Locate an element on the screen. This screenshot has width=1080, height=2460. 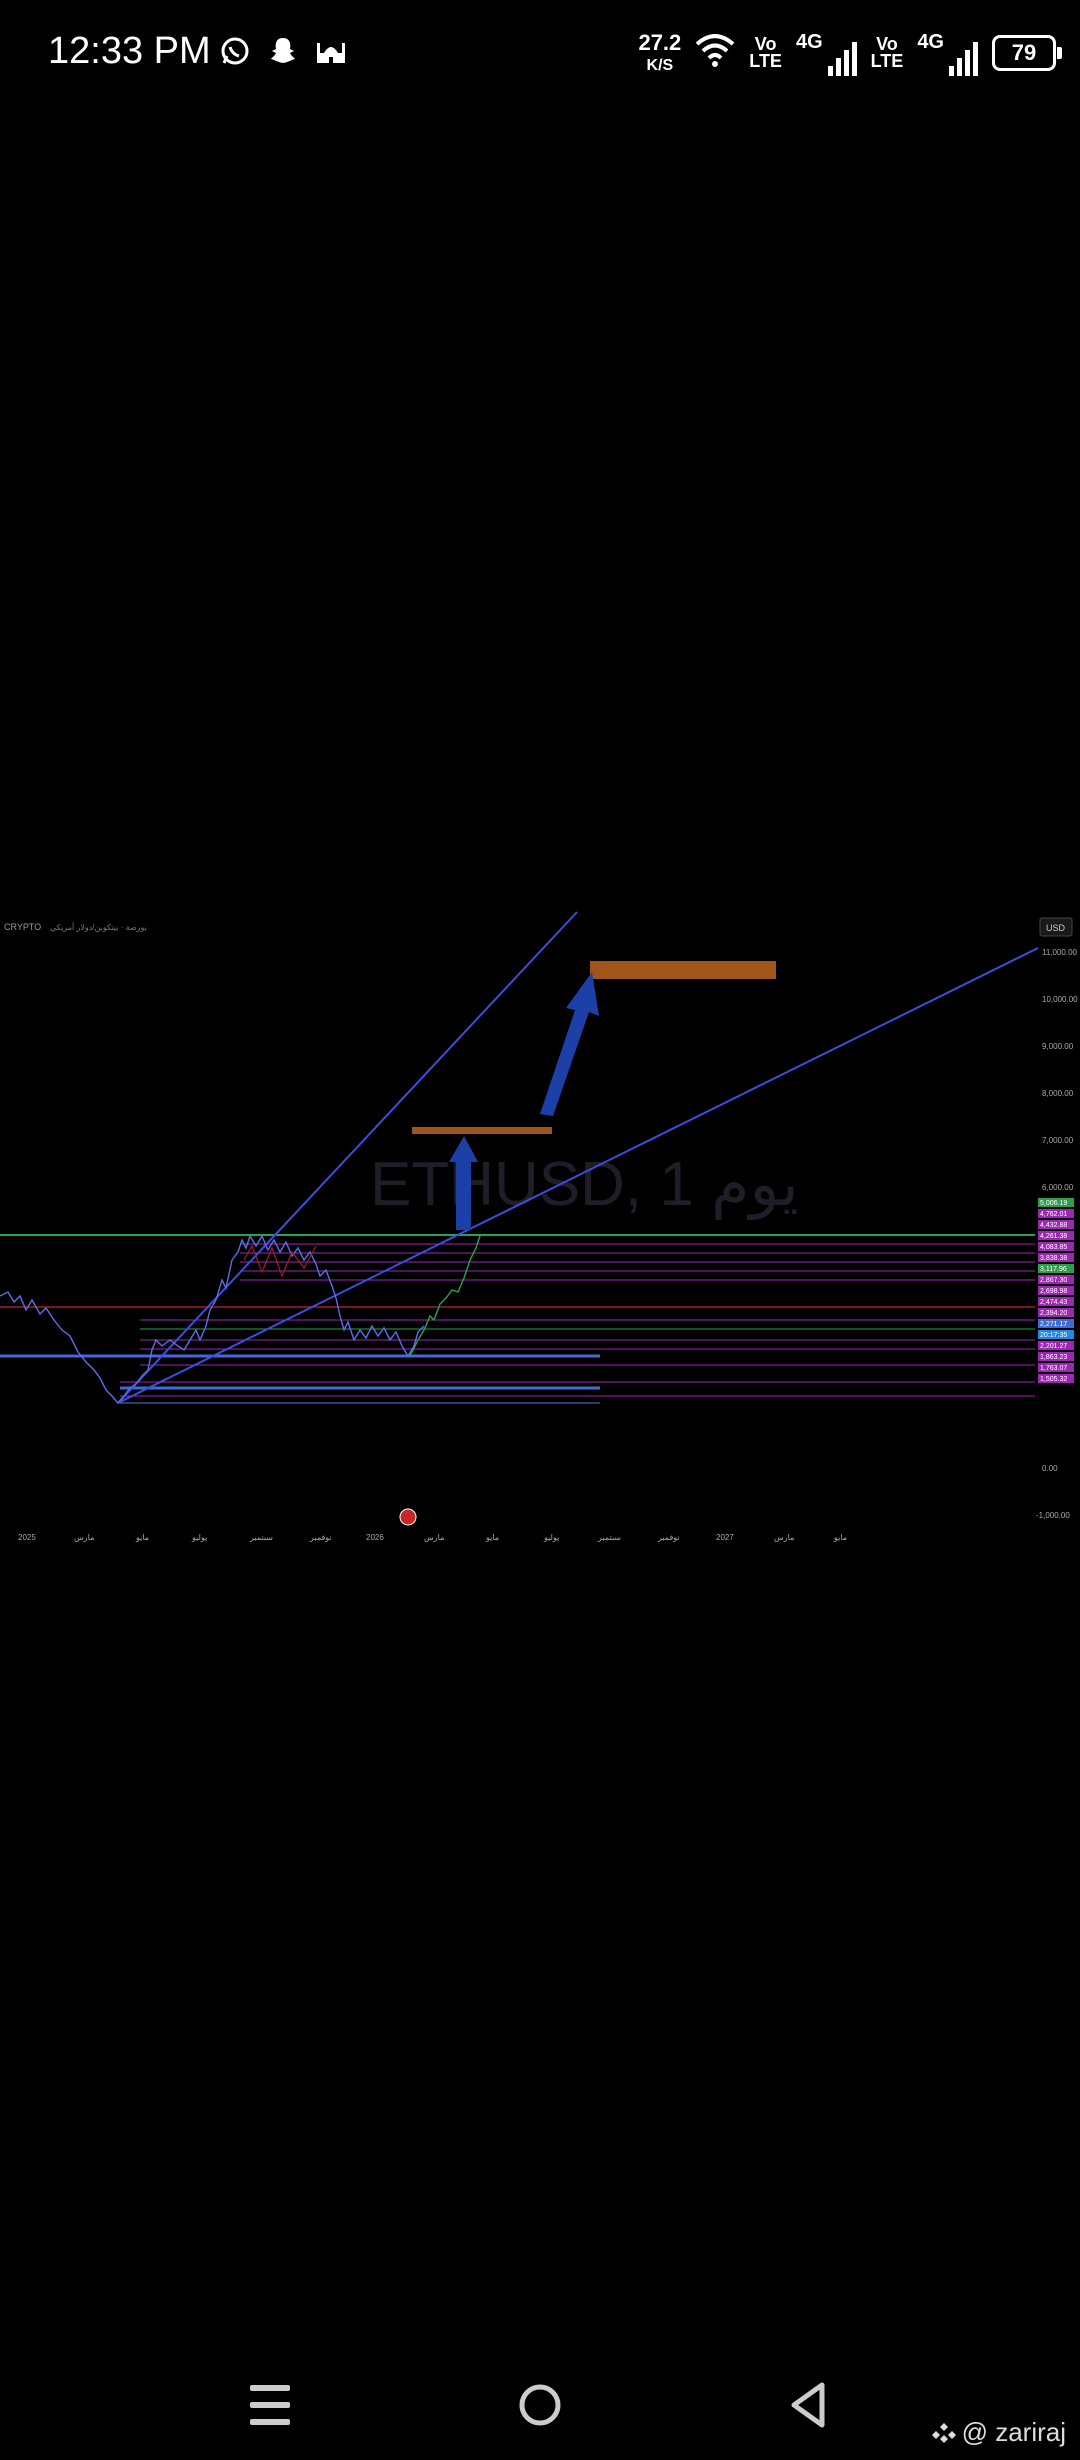
svg-text: 3,838.38 is located at coordinates (1053, 1258).